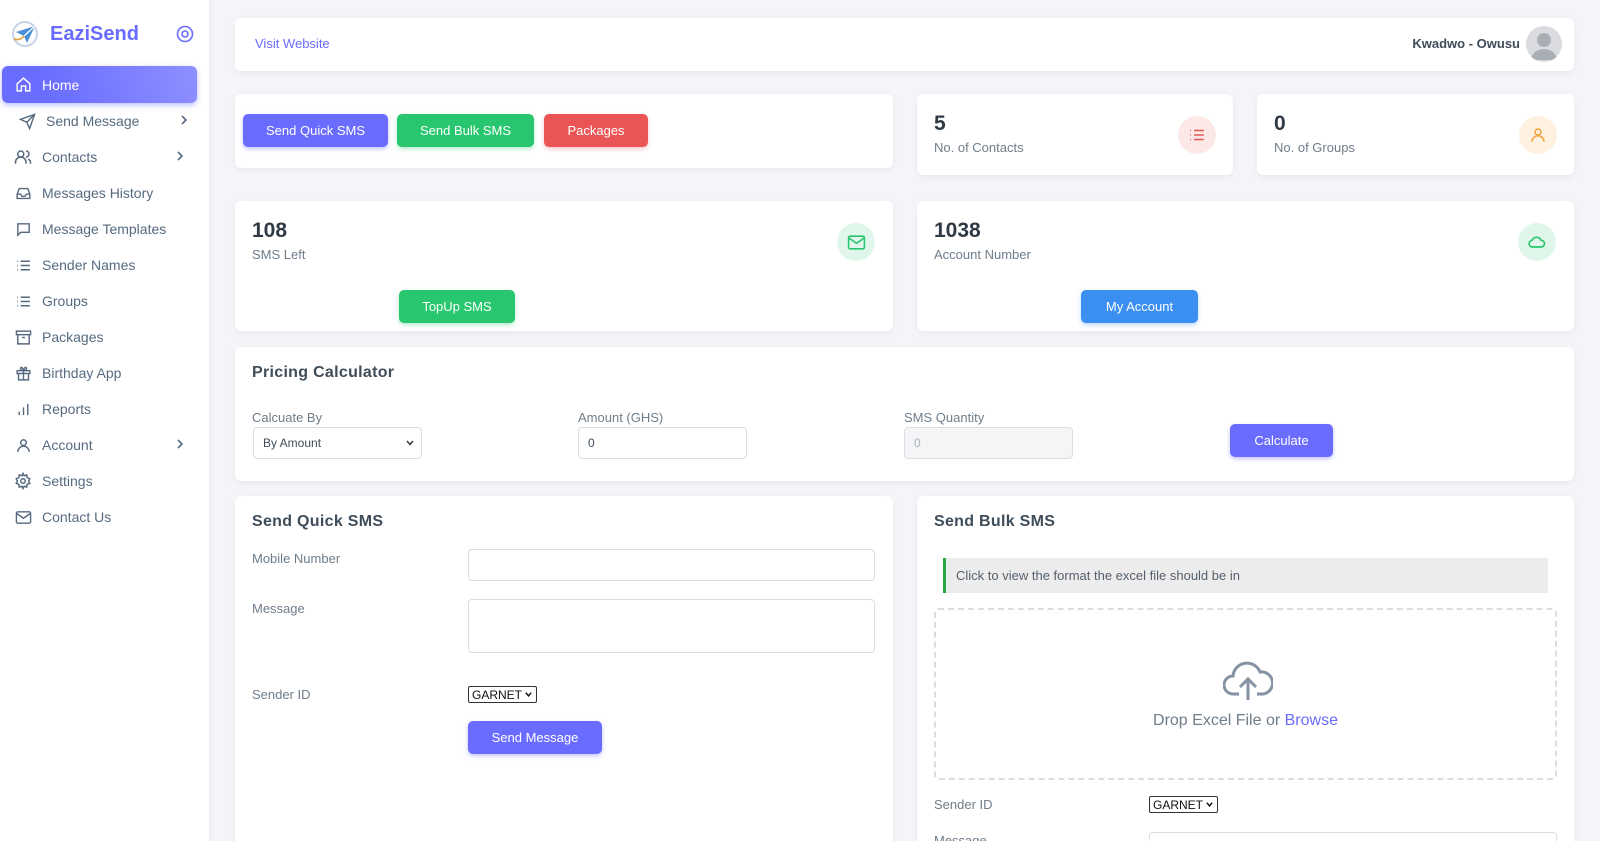 Image resolution: width=1600 pixels, height=841 pixels. I want to click on sidebar-item-settings: Settings, so click(104, 481).